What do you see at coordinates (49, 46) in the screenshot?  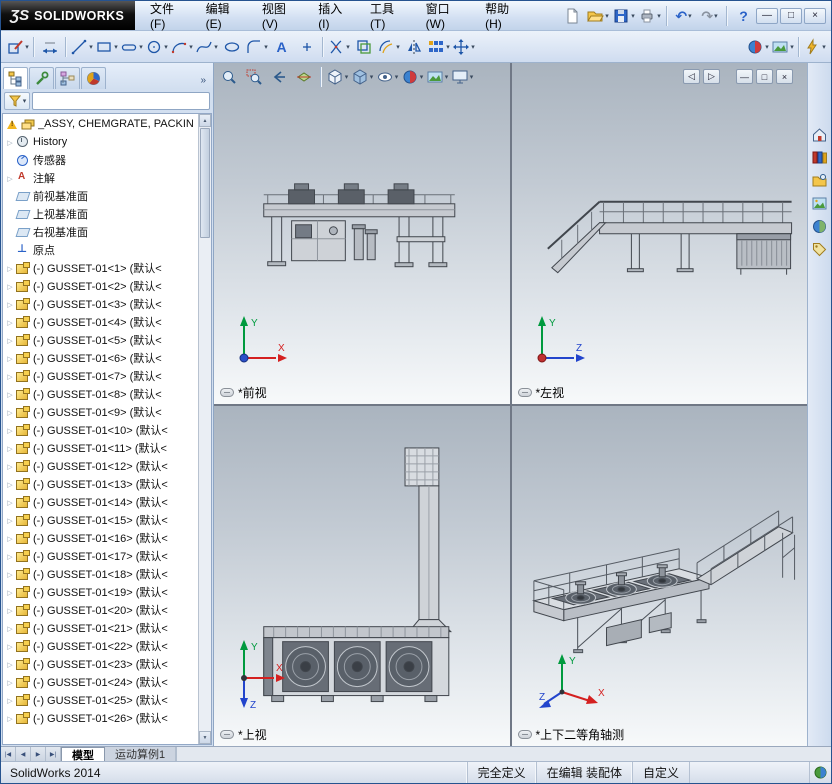 I see `smart-dimension-button` at bounding box center [49, 46].